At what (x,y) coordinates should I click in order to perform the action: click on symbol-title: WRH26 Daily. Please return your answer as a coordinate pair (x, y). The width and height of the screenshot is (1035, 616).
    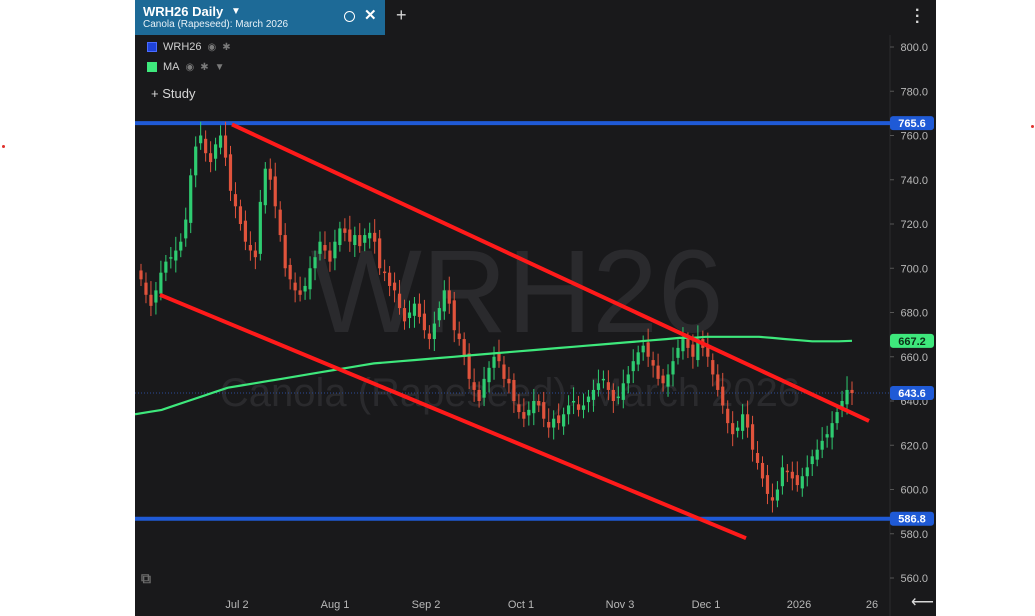
    Looking at the image, I should click on (183, 11).